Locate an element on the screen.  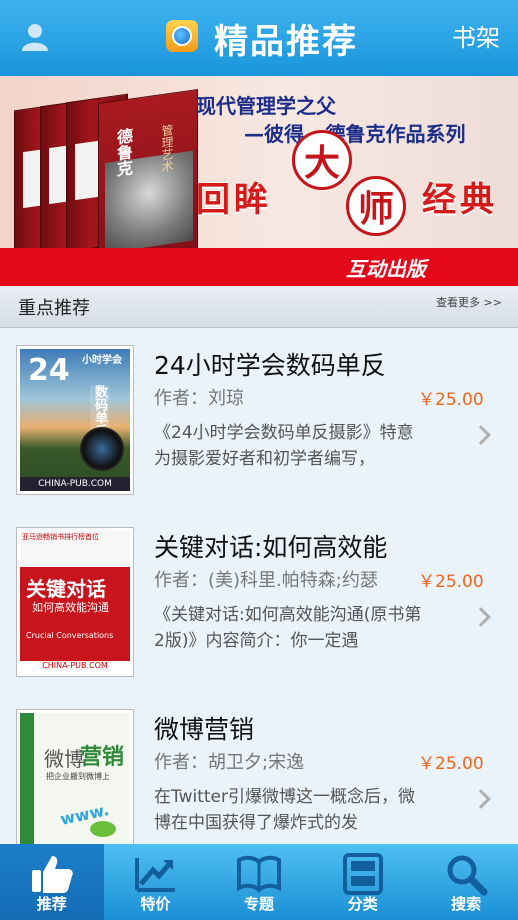
tab-bar: 推荐 特价 专题 分类 搜索 is located at coordinates (259, 882).